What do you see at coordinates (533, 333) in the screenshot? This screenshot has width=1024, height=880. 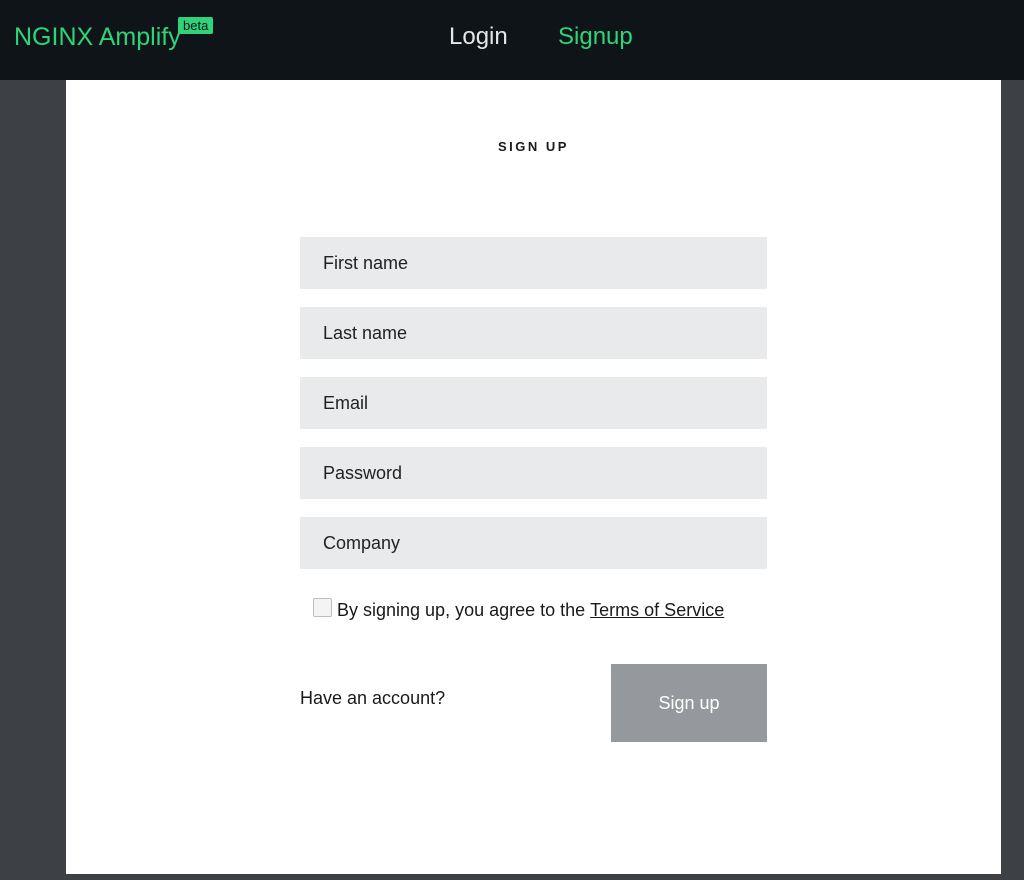 I see `last-name-field` at bounding box center [533, 333].